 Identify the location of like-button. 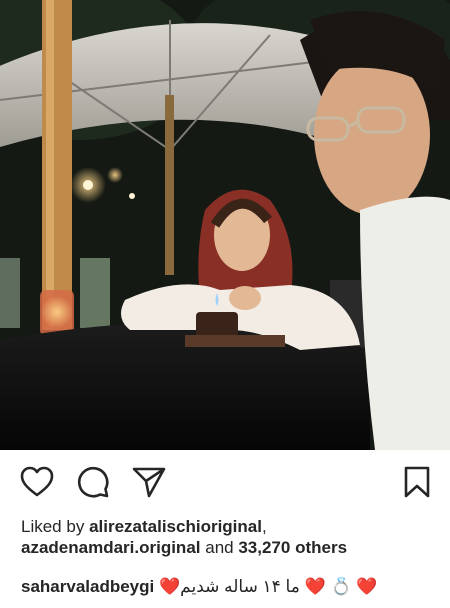
(37, 482).